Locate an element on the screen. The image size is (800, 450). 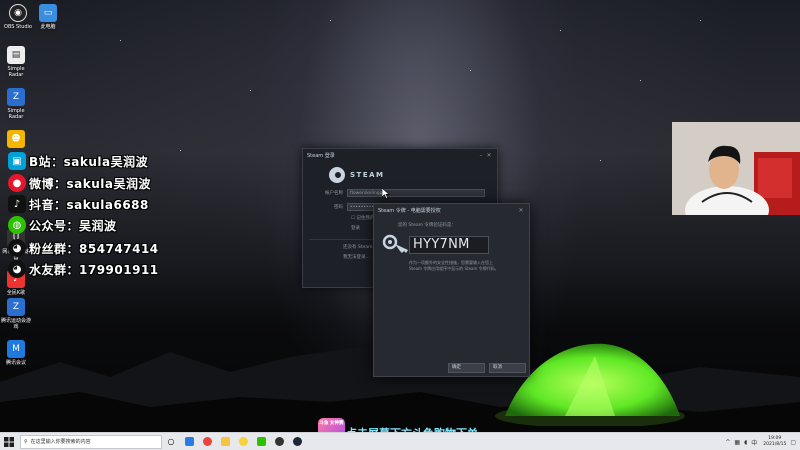
mascot-icon: ☻ is located at coordinates (16, 139).